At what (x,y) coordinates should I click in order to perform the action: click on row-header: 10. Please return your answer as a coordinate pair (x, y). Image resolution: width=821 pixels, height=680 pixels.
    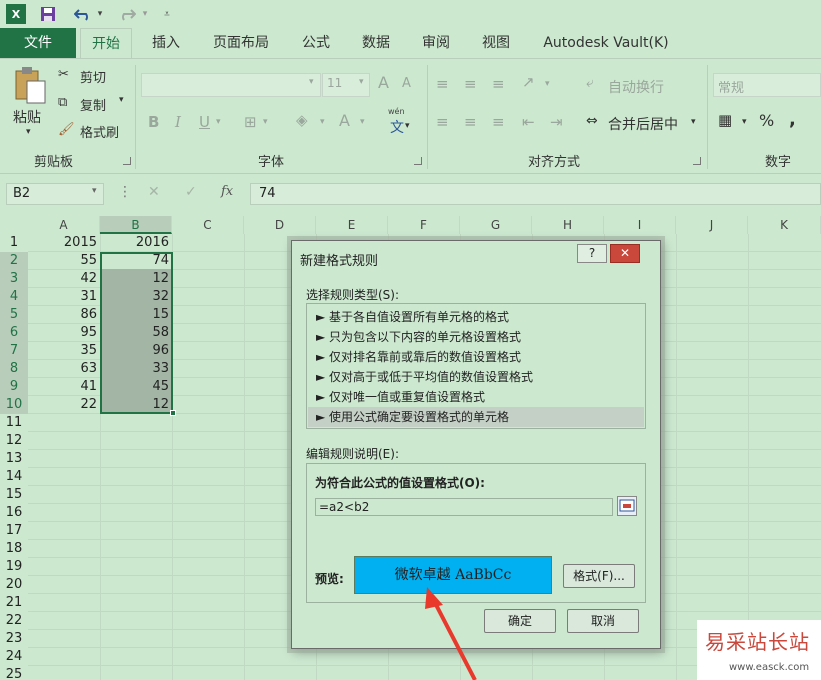
    Looking at the image, I should click on (14, 405).